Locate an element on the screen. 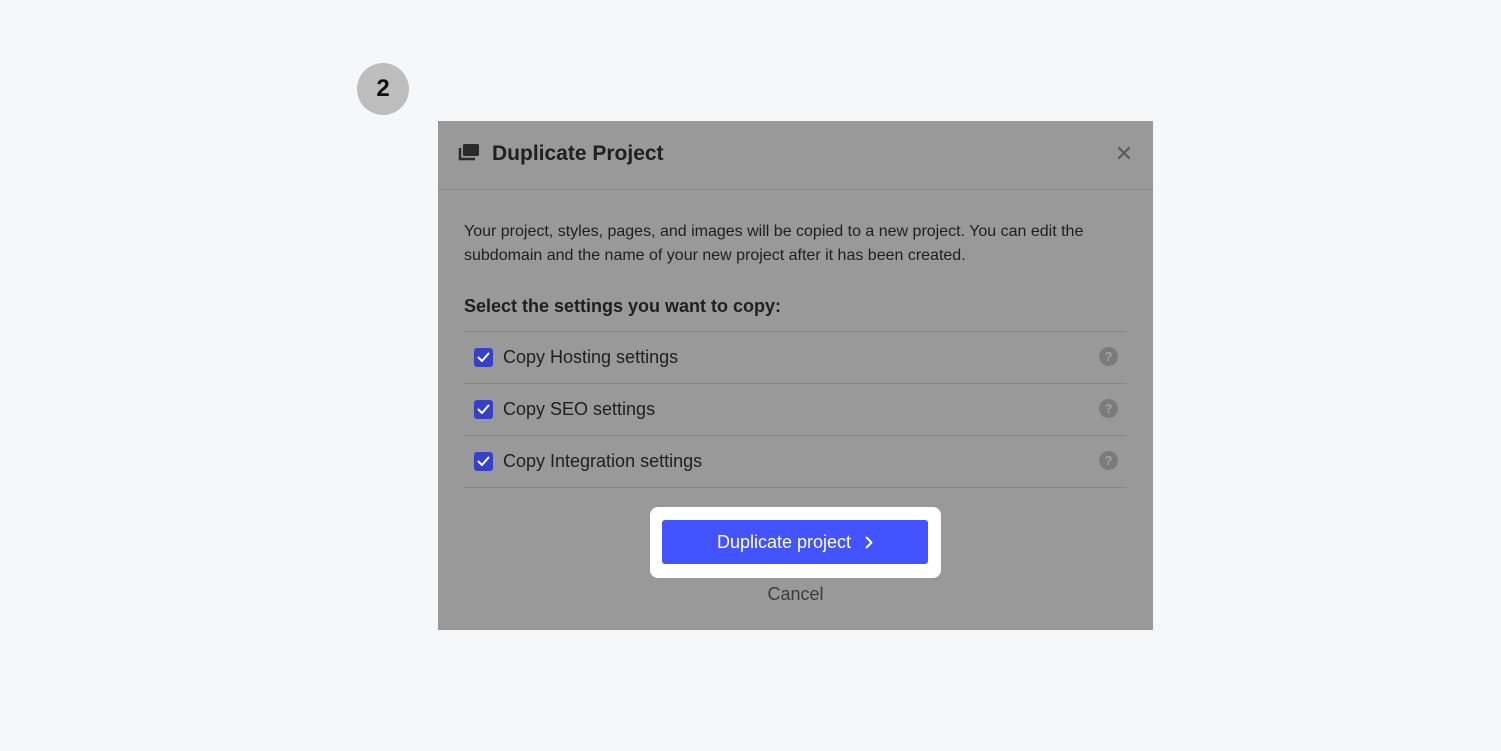 The image size is (1501, 751). hosting-settings-label: Copy Hosting settings is located at coordinates (591, 357).